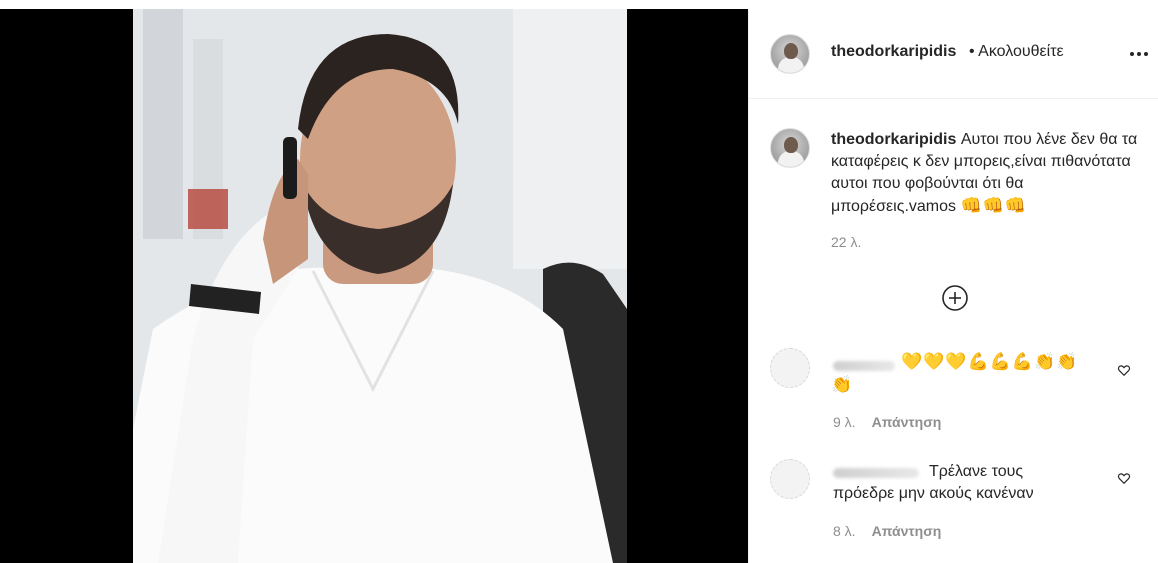 The height and width of the screenshot is (563, 1158). I want to click on caption-avatar, so click(790, 148).